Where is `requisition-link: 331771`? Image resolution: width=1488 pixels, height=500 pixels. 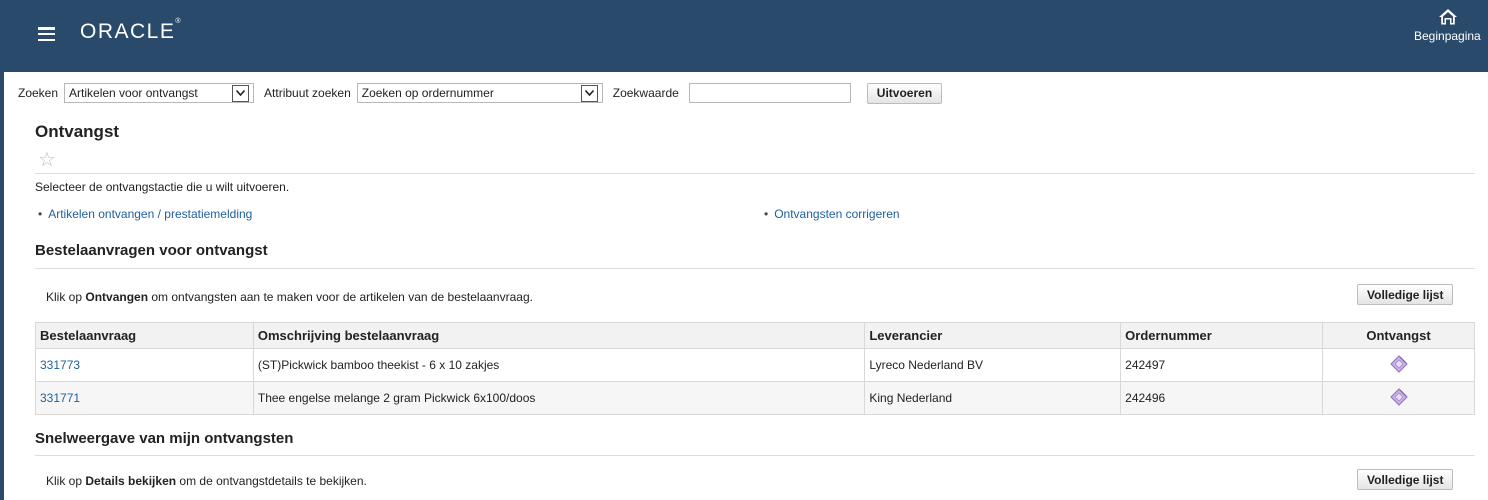 requisition-link: 331771 is located at coordinates (60, 398).